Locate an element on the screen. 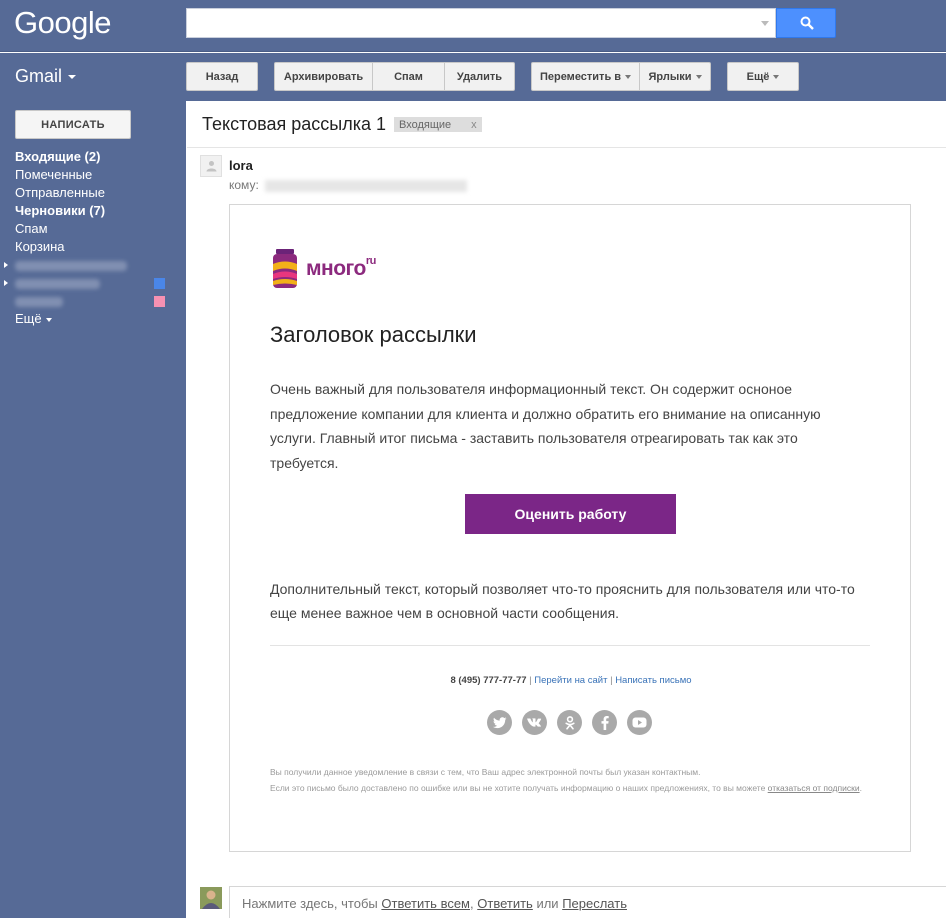 The image size is (946, 918). sidebar-item-inbox: Входящие (2) is located at coordinates (57, 156).